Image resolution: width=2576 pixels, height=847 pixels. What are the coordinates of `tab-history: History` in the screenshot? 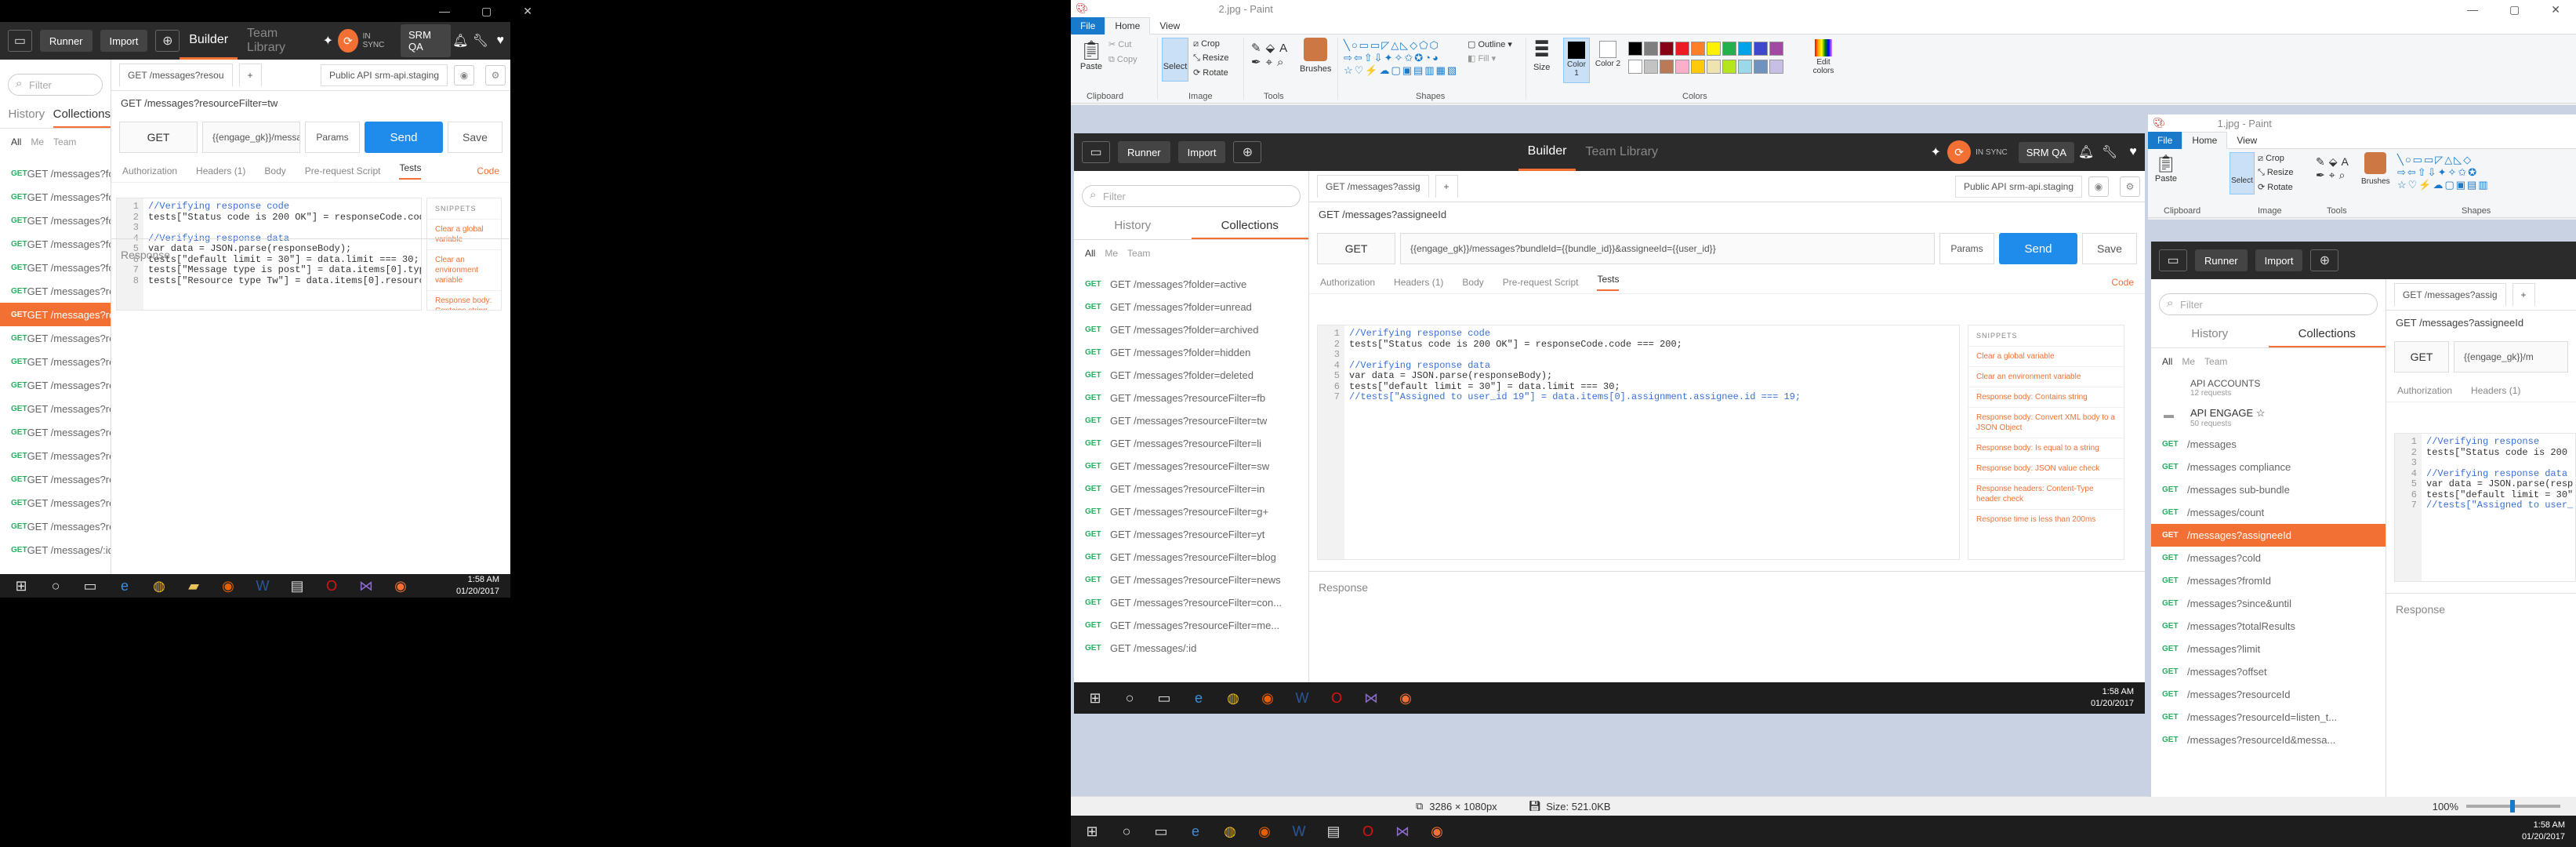 It's located at (26, 115).